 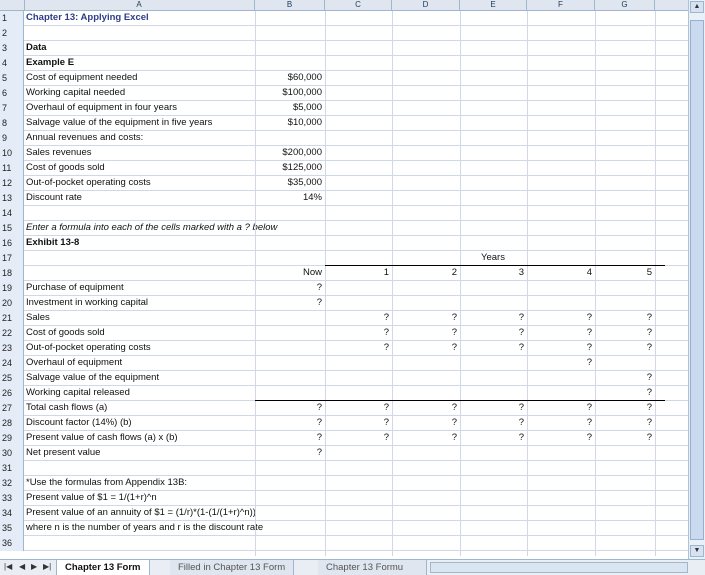 What do you see at coordinates (493, 318) in the screenshot?
I see `cell-e21: ?` at bounding box center [493, 318].